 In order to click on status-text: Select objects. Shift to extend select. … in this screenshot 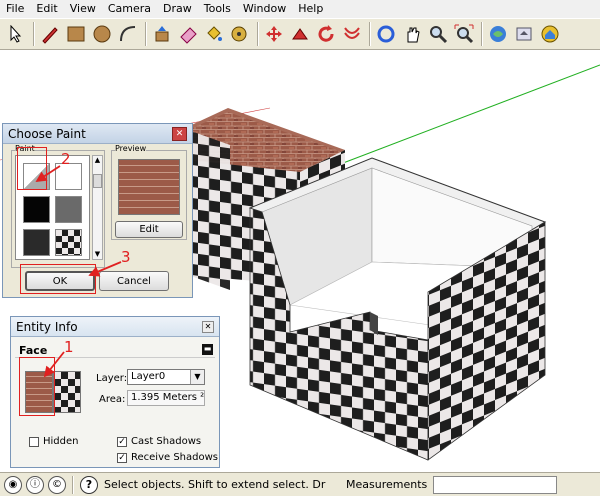, I will do `click(215, 484)`.